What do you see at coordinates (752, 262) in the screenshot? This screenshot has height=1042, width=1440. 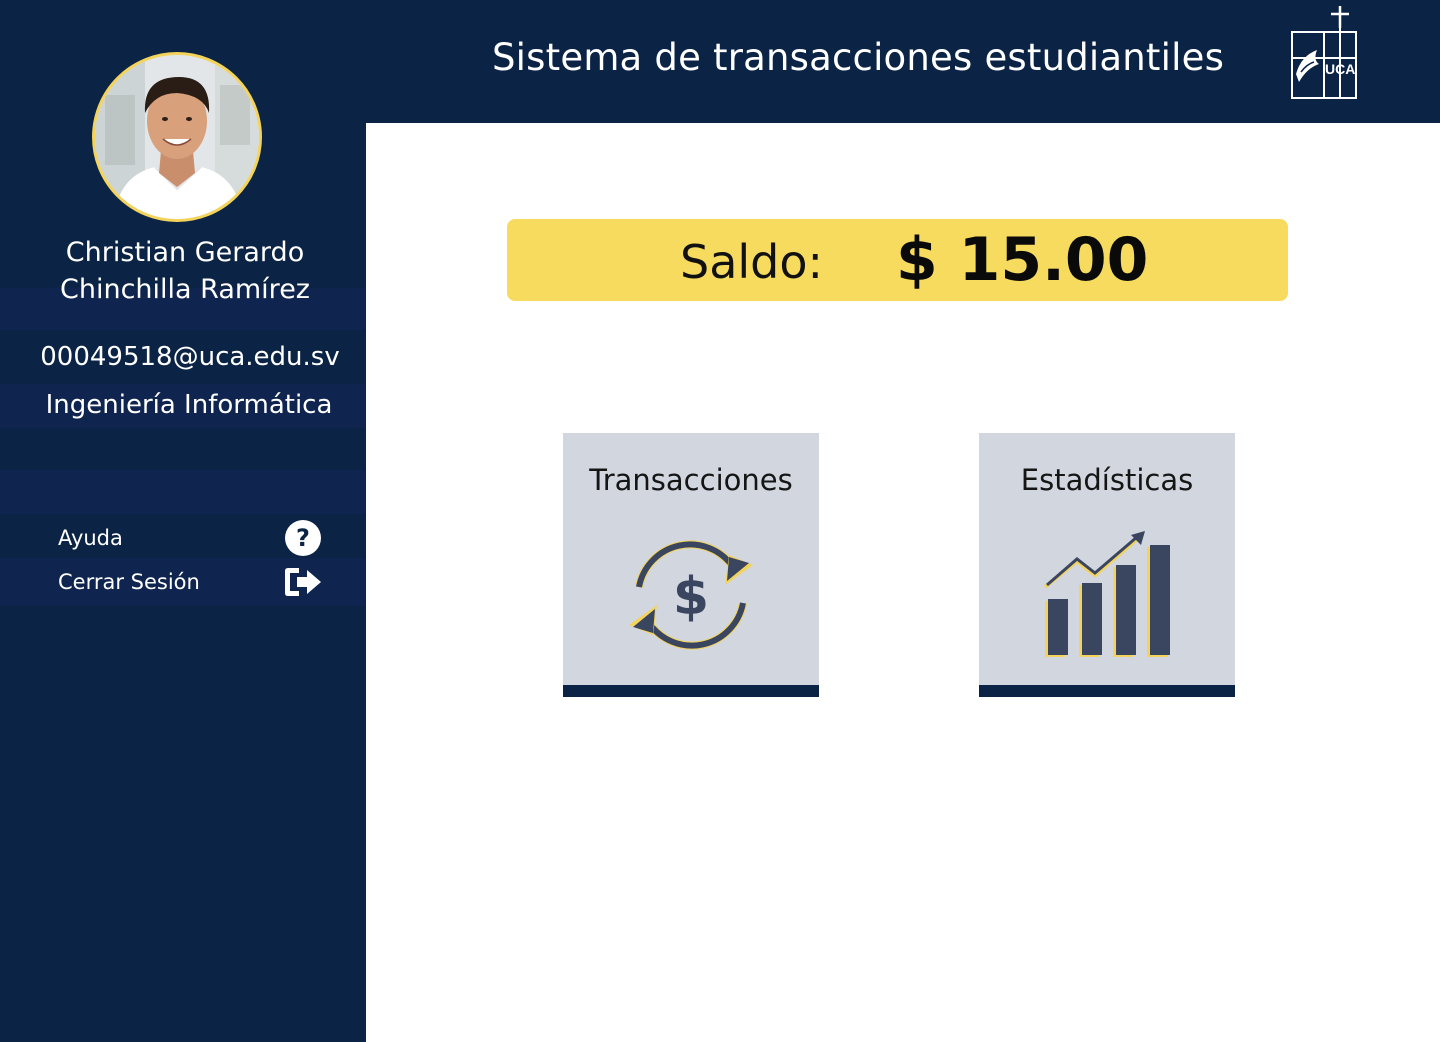 I see `balance-label: Saldo:` at bounding box center [752, 262].